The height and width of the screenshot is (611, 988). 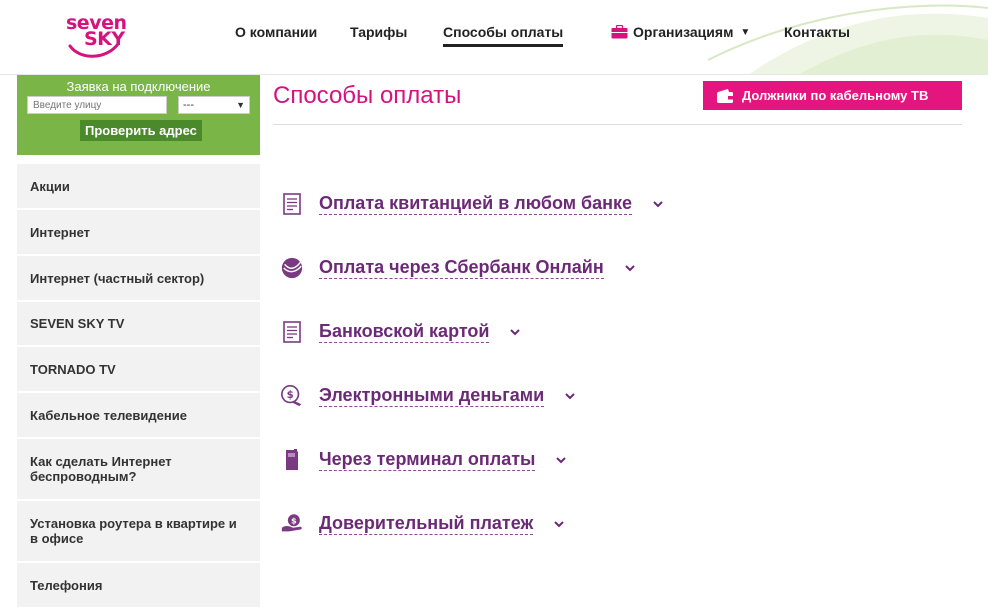 I want to click on sidebar-item-promotions: Акции, so click(x=138, y=187).